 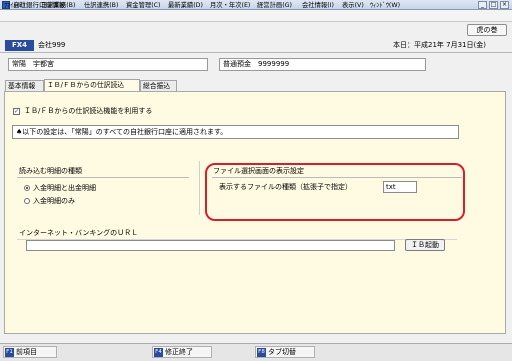 I want to click on radio-in-out, so click(x=27, y=188).